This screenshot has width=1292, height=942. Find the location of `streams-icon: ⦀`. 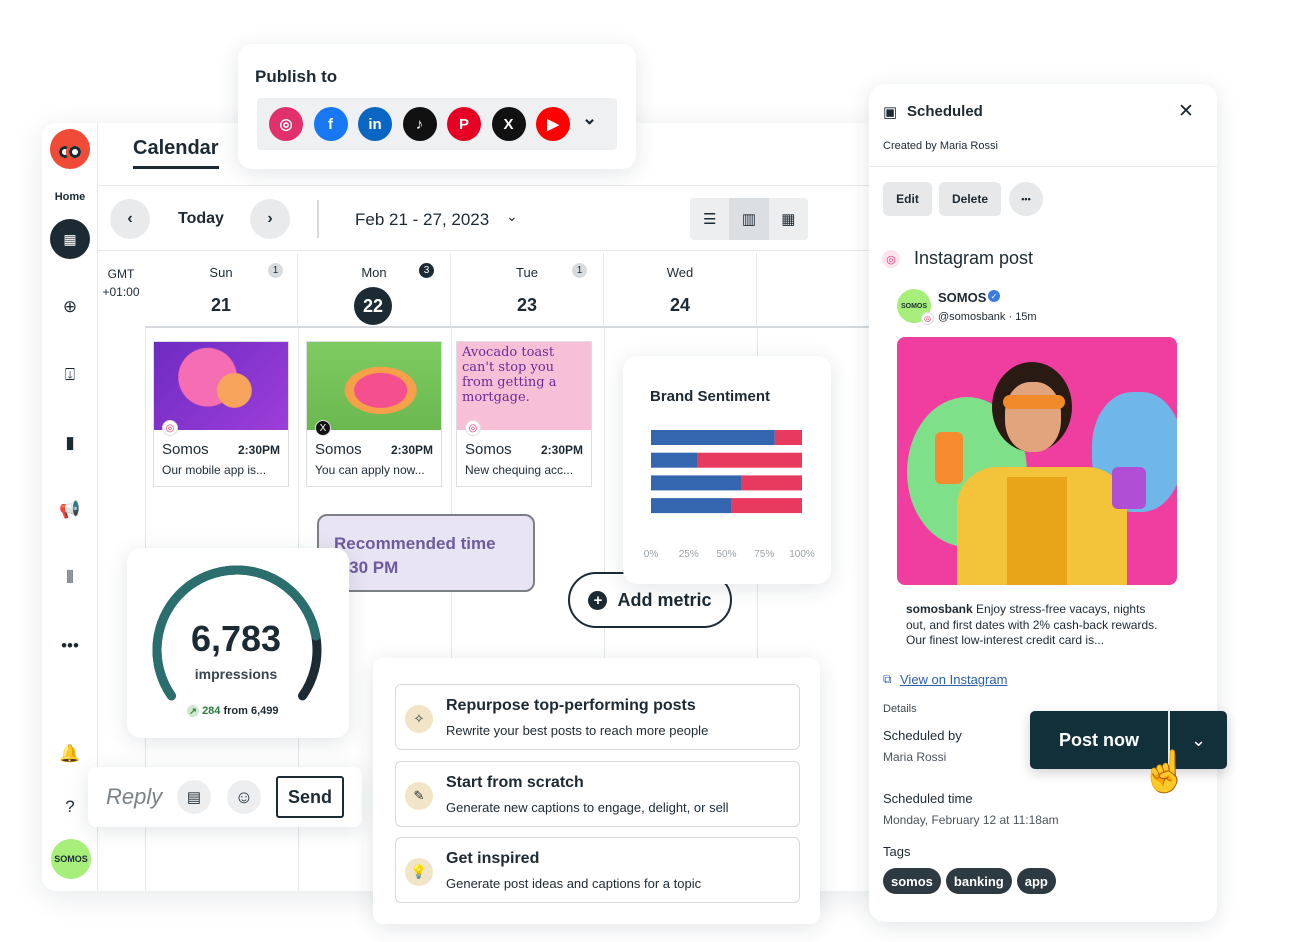

streams-icon: ⦀ is located at coordinates (70, 578).